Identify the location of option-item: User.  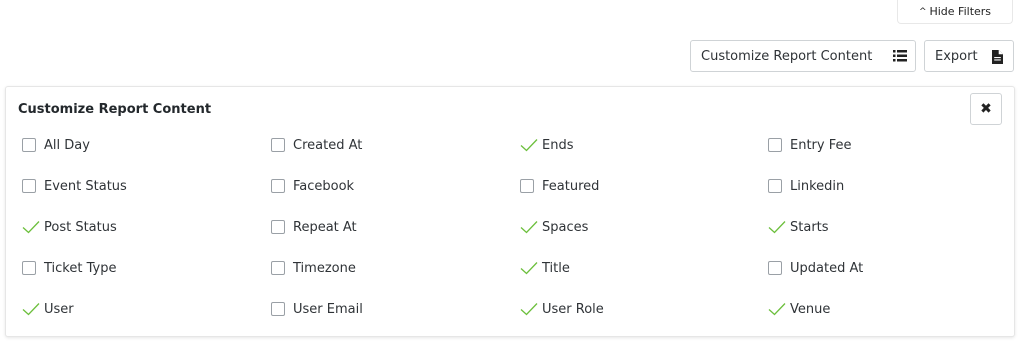
(48, 309).